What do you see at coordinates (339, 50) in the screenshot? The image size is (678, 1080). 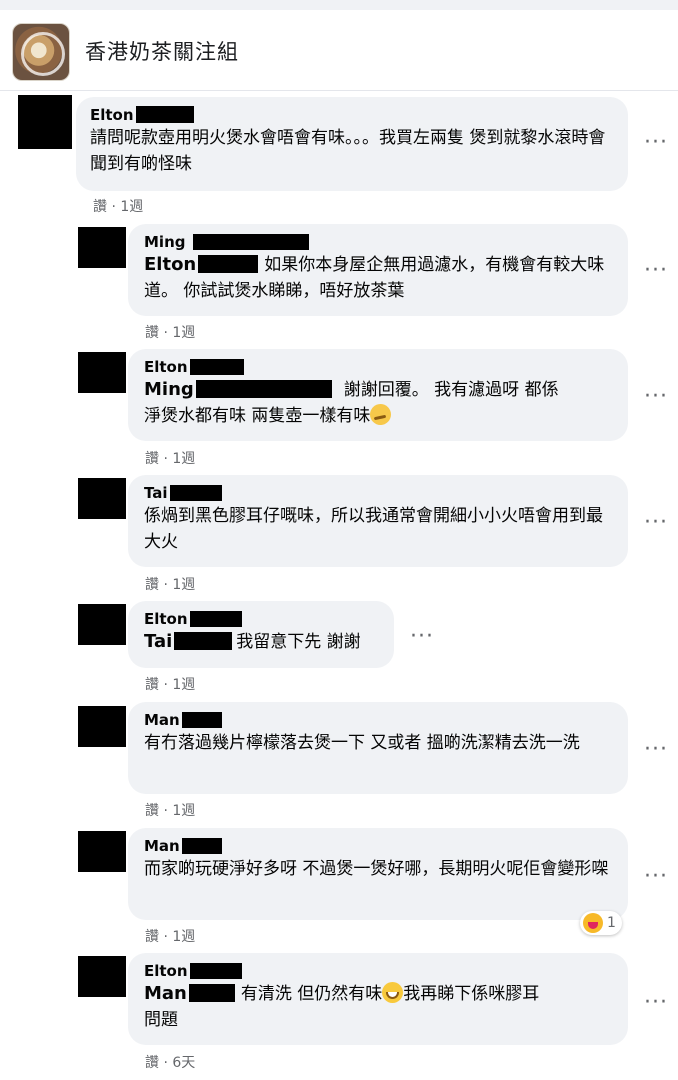 I see `group-header: 香港奶茶關注組` at bounding box center [339, 50].